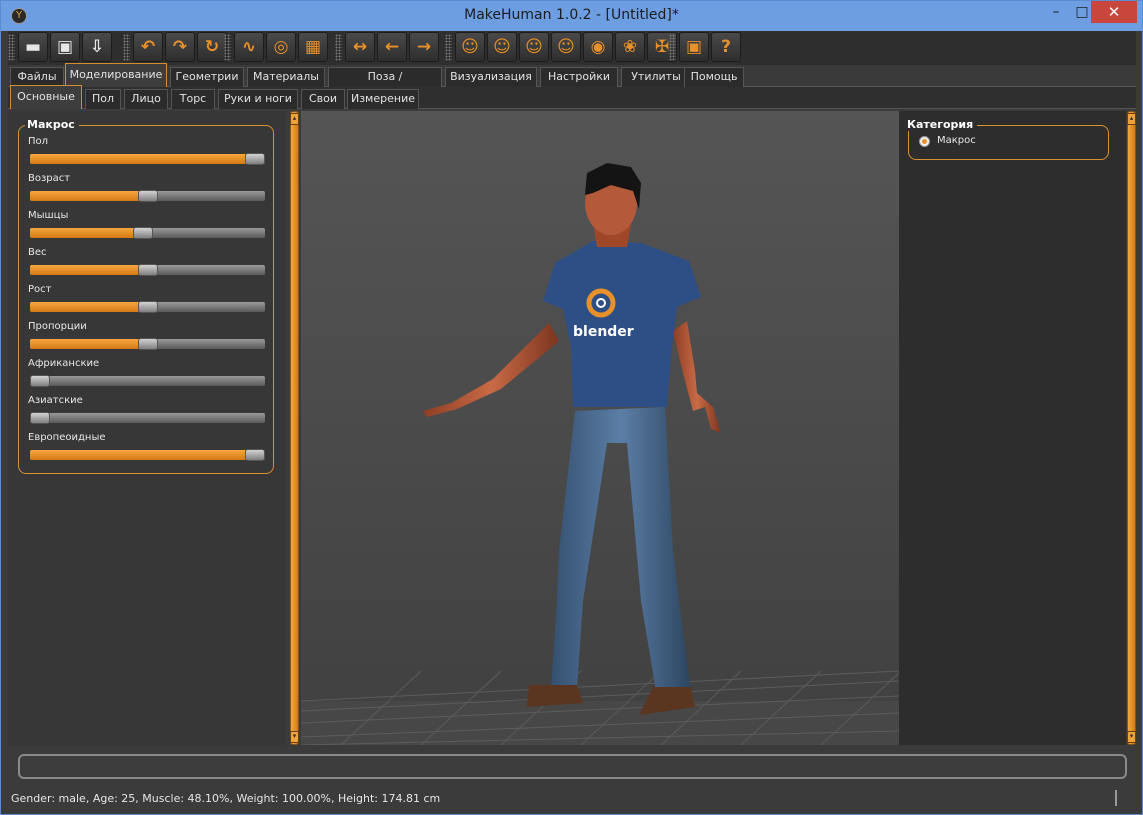  What do you see at coordinates (360, 47) in the screenshot?
I see `toolbar-button-icon: ↔` at bounding box center [360, 47].